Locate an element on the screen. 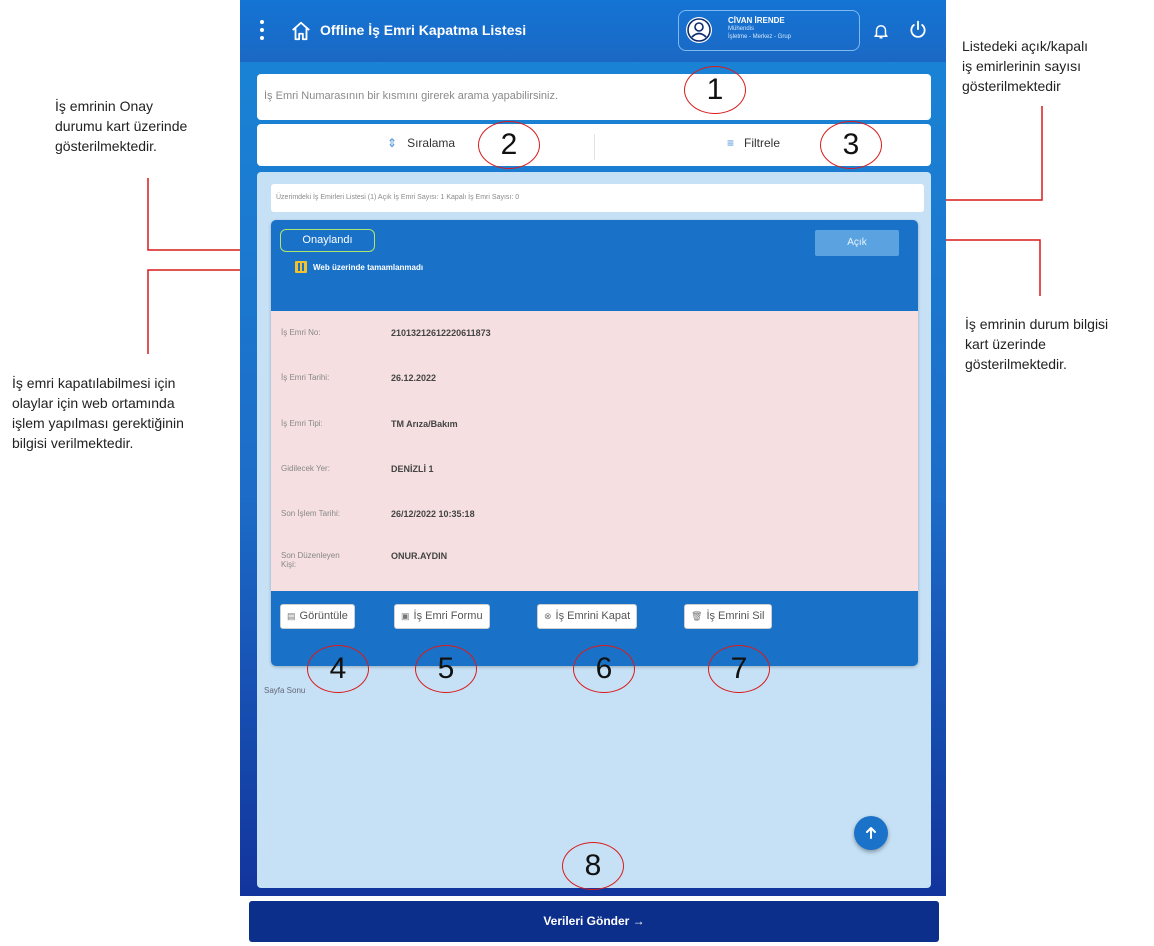  filter-icon: ≡ is located at coordinates (731, 143).